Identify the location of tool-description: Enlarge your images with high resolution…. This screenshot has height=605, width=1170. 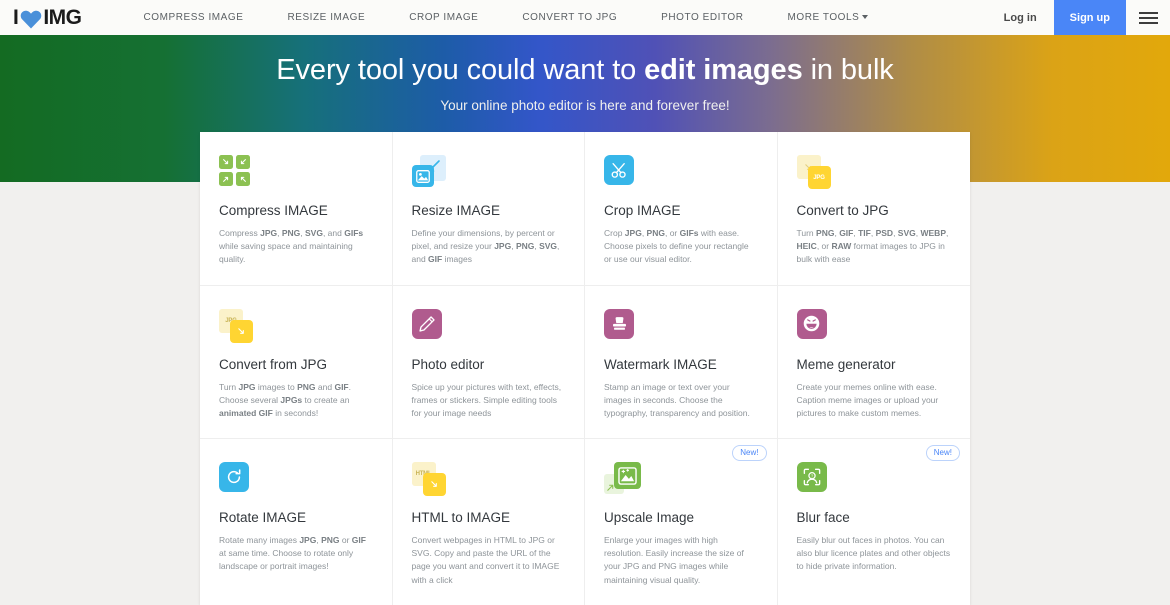
(674, 560).